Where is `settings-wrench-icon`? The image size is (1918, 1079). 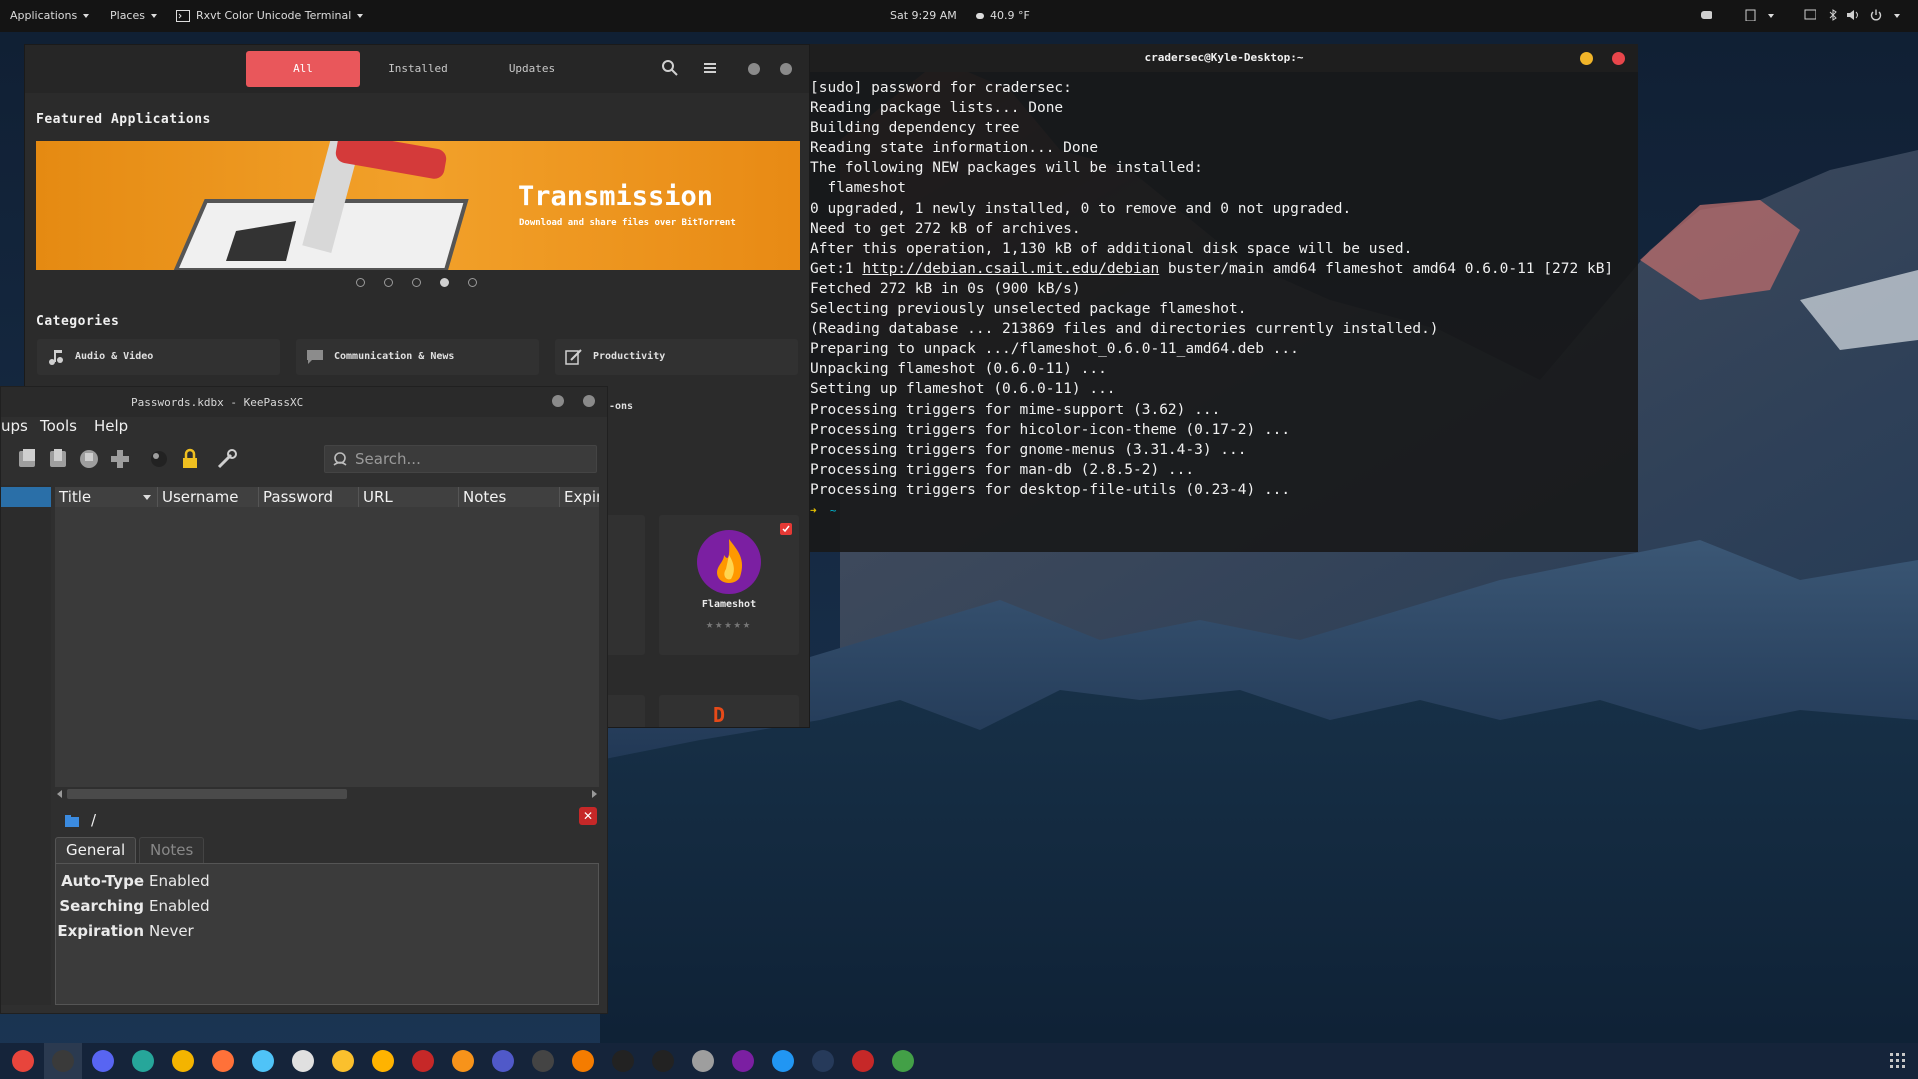 settings-wrench-icon is located at coordinates (227, 459).